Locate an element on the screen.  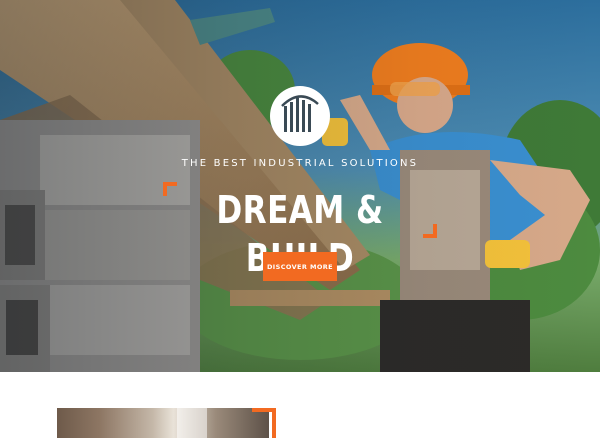
feature-image is located at coordinates (163, 423).